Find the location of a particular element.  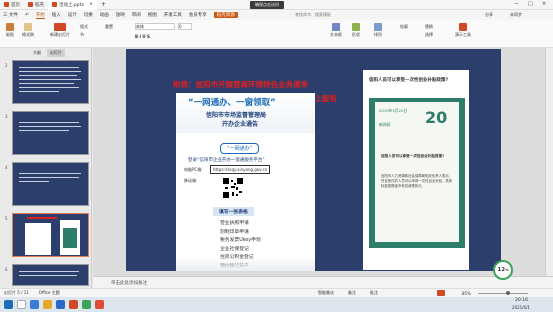

presentation-tools-button: 演示工具 is located at coordinates (463, 30).